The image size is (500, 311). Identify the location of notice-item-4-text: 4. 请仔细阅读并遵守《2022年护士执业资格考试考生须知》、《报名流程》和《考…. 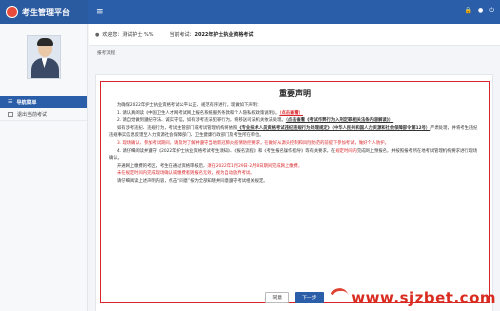
(226, 151).